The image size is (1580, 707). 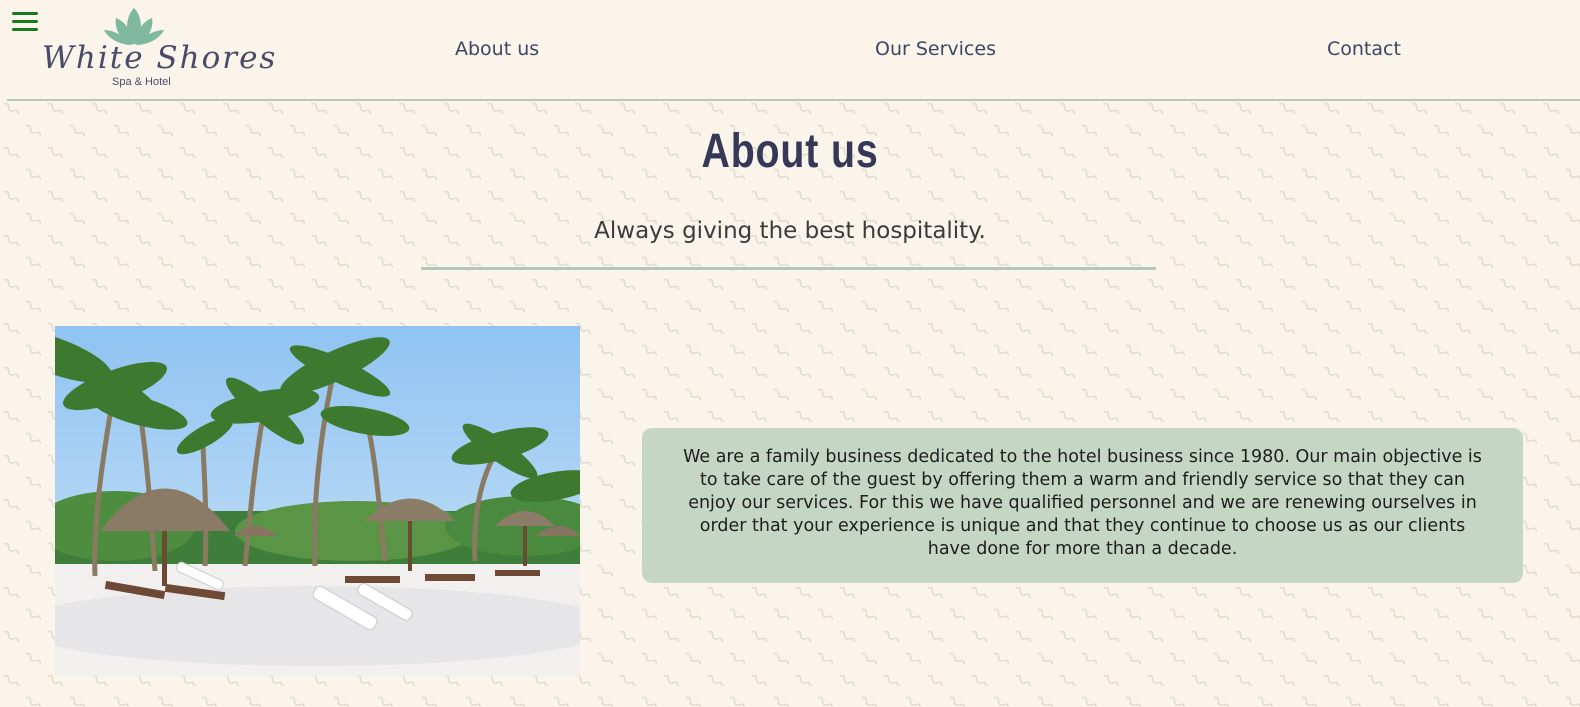 What do you see at coordinates (25, 23) in the screenshot?
I see `hamburger-menu-icon` at bounding box center [25, 23].